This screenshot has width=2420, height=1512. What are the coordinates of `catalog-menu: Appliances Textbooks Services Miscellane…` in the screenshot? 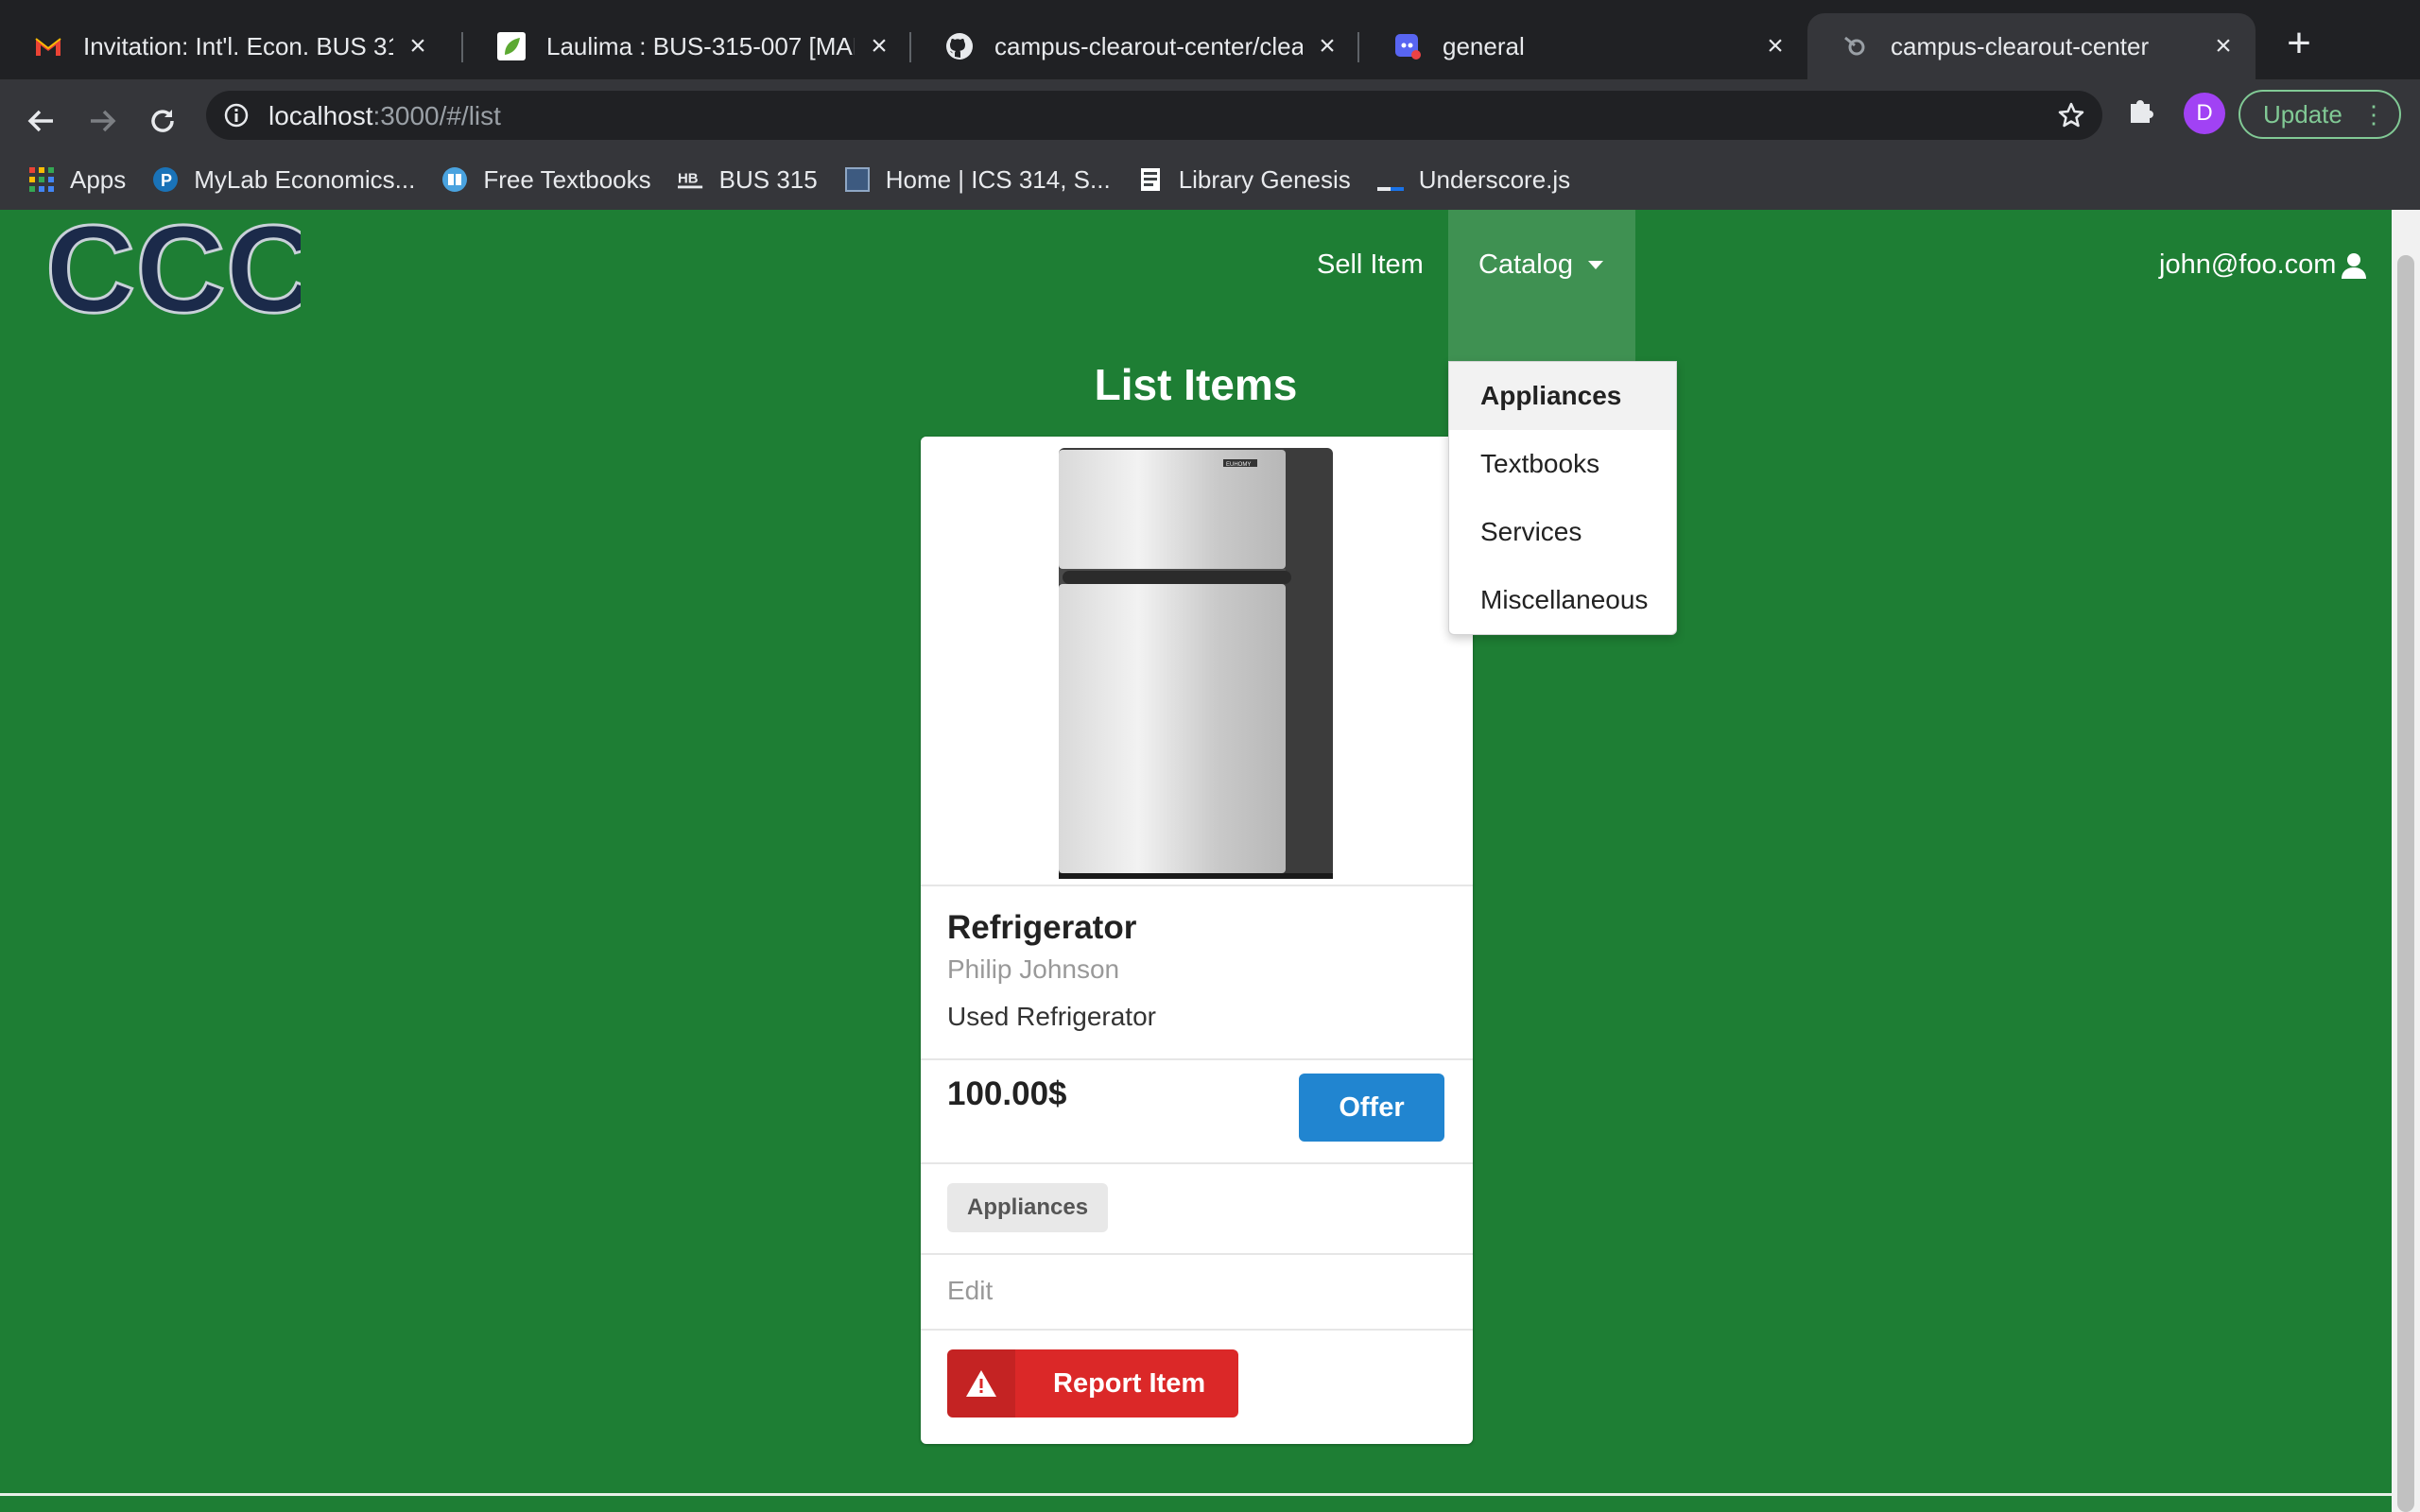 It's located at (1562, 498).